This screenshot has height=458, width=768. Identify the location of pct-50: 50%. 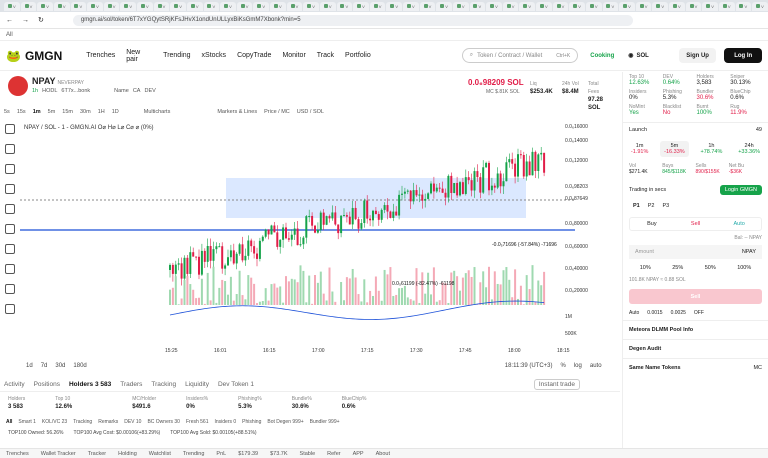
(710, 268).